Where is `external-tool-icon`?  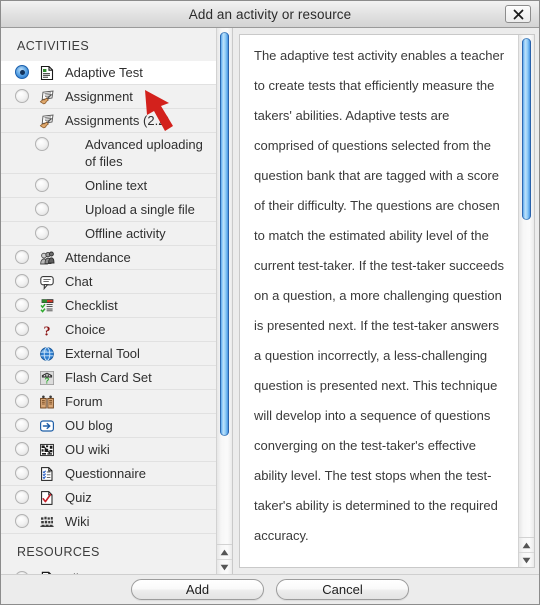 external-tool-icon is located at coordinates (47, 353).